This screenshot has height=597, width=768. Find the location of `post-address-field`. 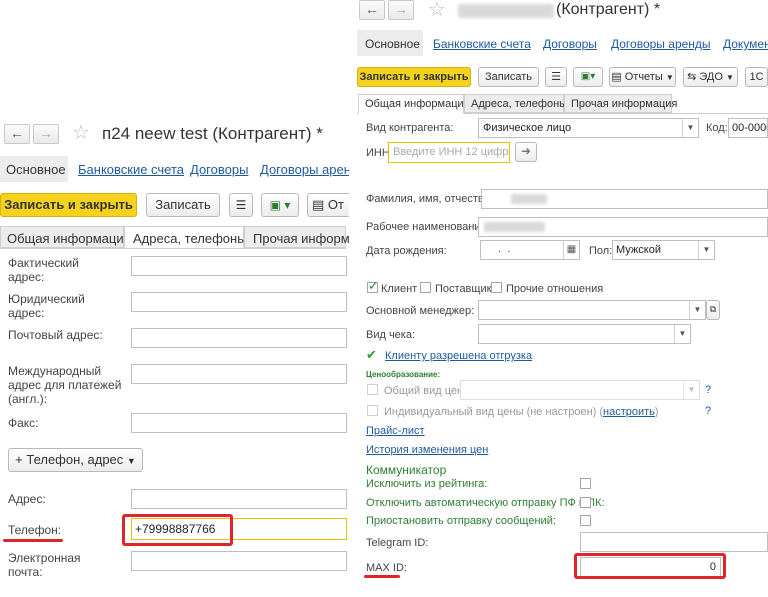

post-address-field is located at coordinates (239, 338).